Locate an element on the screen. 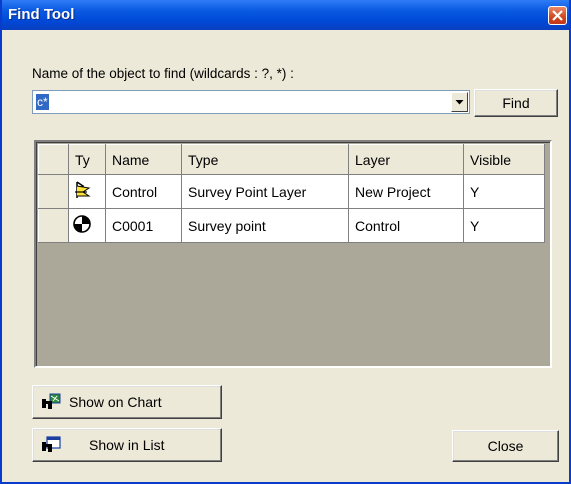 Image resolution: width=571 pixels, height=484 pixels. column-header-visible: Visible is located at coordinates (504, 159).